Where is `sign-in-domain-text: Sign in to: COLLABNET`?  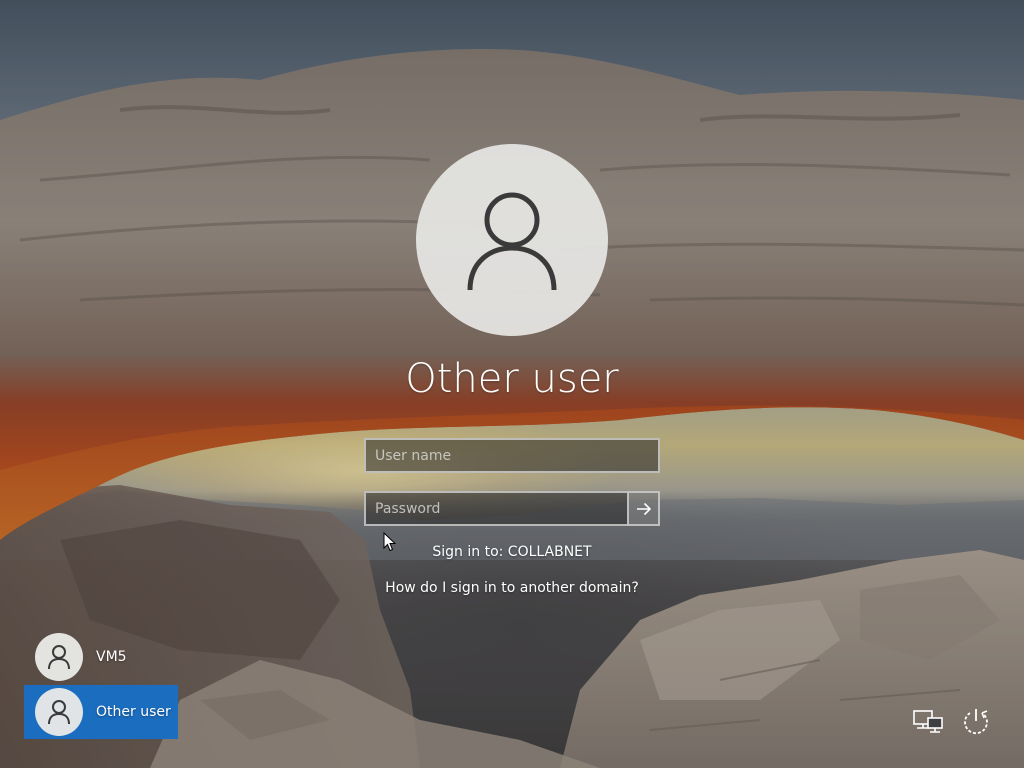 sign-in-domain-text: Sign in to: COLLABNET is located at coordinates (512, 552).